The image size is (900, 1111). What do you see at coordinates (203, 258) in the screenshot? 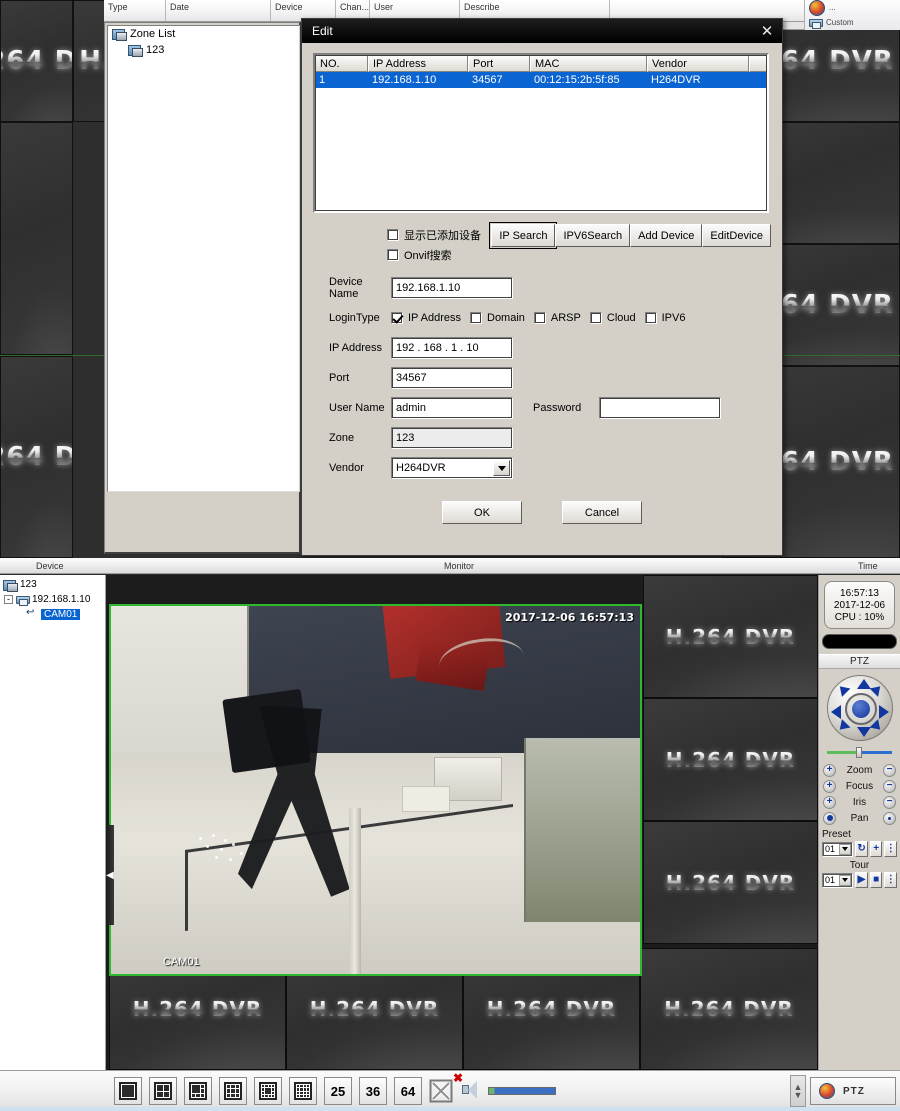
I see `zone-list-tree: Zone List 123` at bounding box center [203, 258].